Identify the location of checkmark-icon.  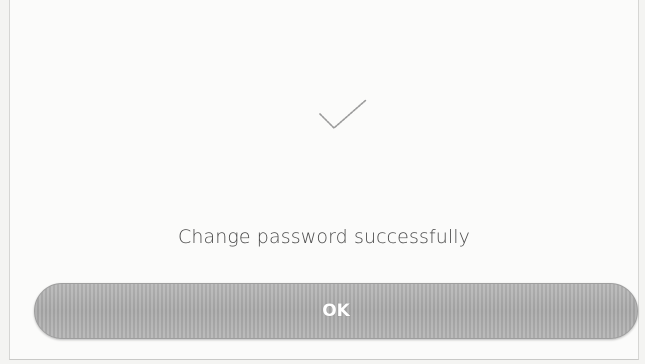
(342, 114).